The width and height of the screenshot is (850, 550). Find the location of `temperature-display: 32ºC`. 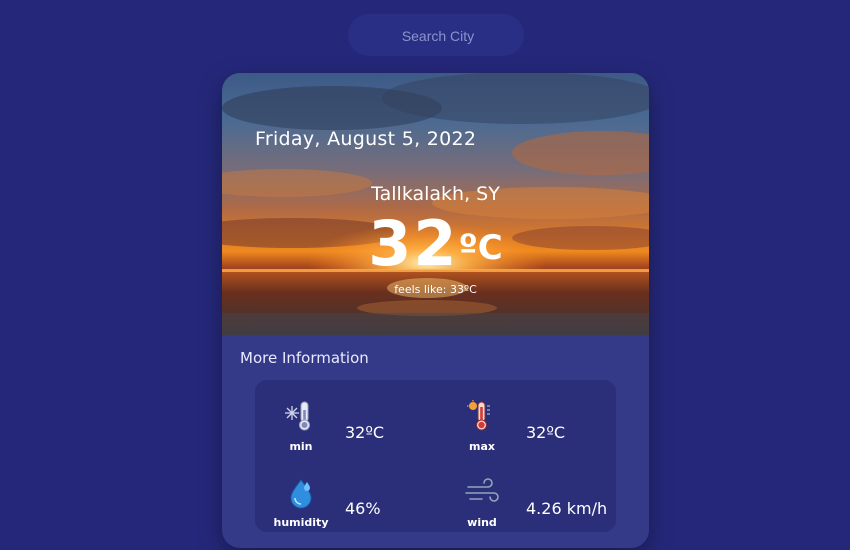

temperature-display: 32ºC is located at coordinates (435, 243).